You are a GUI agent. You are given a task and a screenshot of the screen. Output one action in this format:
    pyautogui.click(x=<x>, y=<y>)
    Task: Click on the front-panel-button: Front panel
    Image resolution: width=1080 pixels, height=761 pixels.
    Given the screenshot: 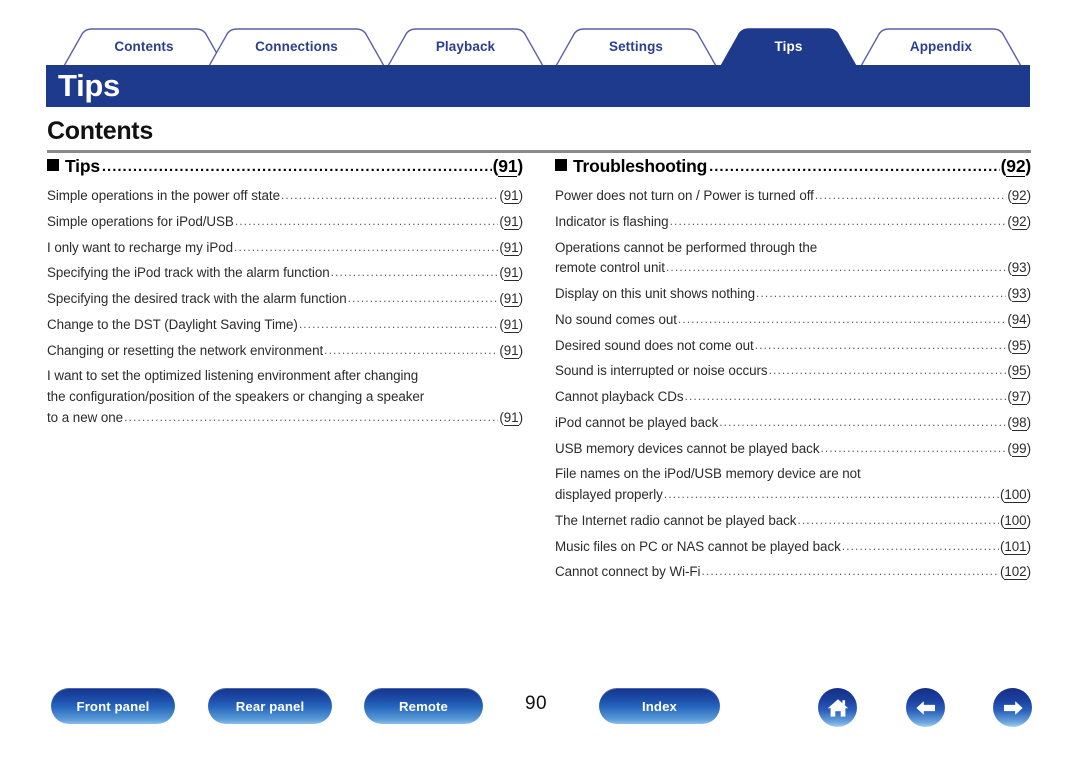 What is the action you would take?
    pyautogui.click(x=113, y=706)
    